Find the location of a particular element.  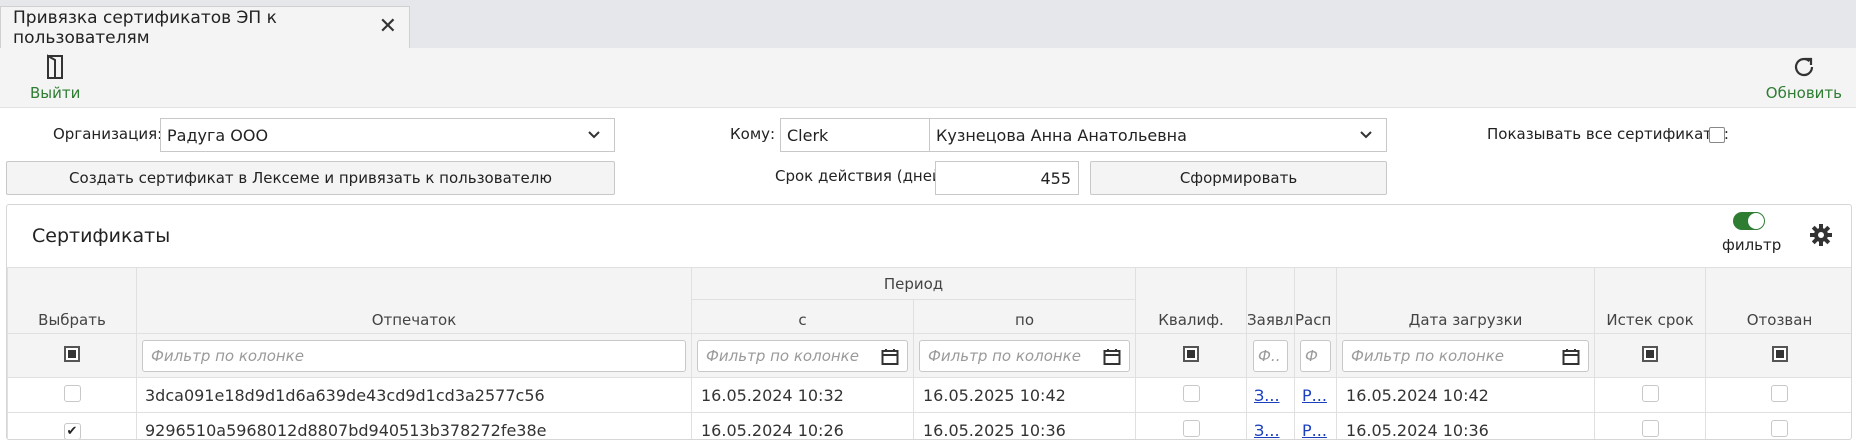

header-to: по is located at coordinates (1024, 316).